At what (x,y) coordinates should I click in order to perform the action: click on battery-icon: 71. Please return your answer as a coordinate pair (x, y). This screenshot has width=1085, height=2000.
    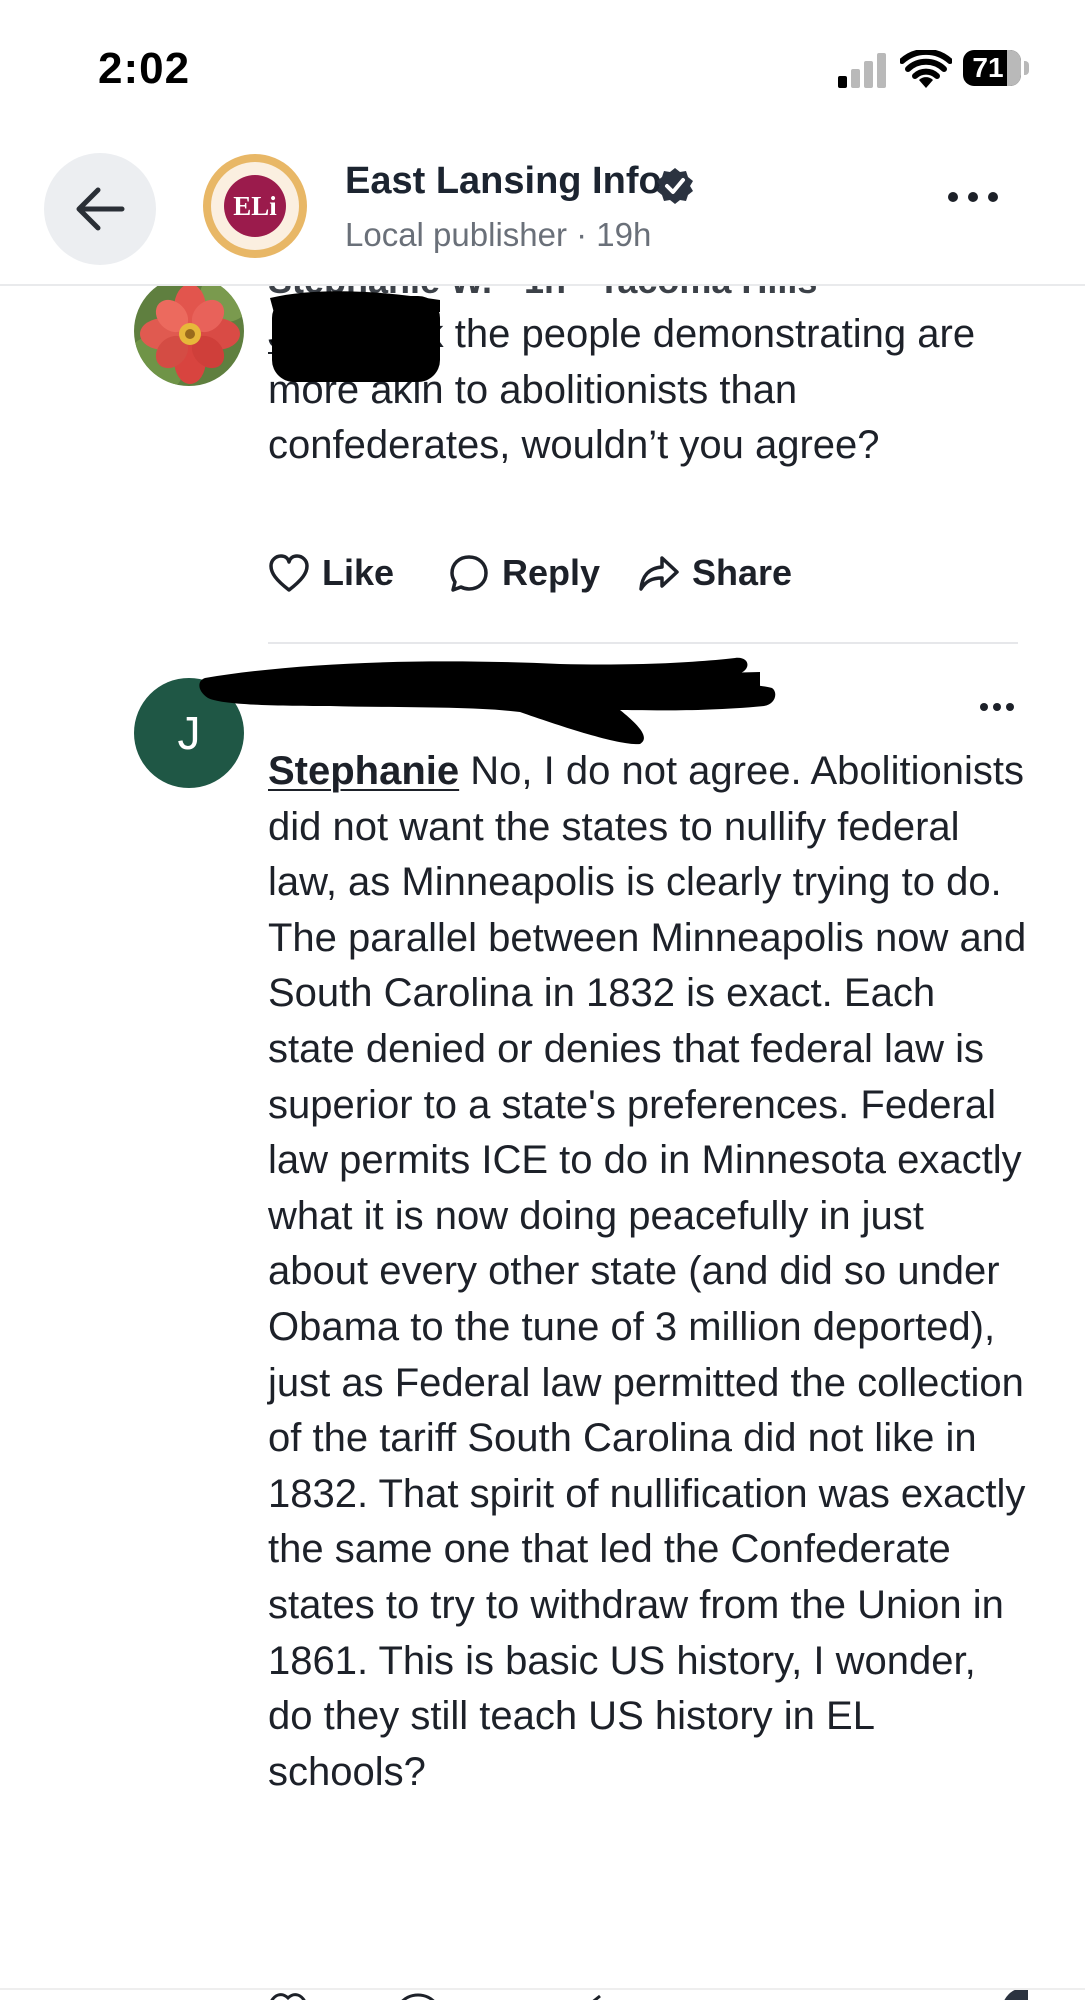
    Looking at the image, I should click on (997, 68).